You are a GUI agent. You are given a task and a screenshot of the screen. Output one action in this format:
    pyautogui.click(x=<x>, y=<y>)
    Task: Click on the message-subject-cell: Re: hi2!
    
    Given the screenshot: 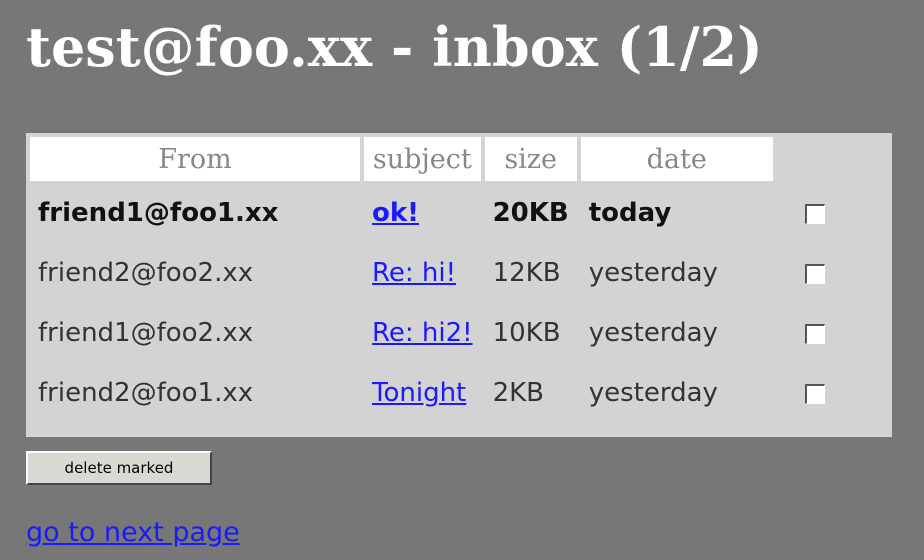 What is the action you would take?
    pyautogui.click(x=422, y=333)
    